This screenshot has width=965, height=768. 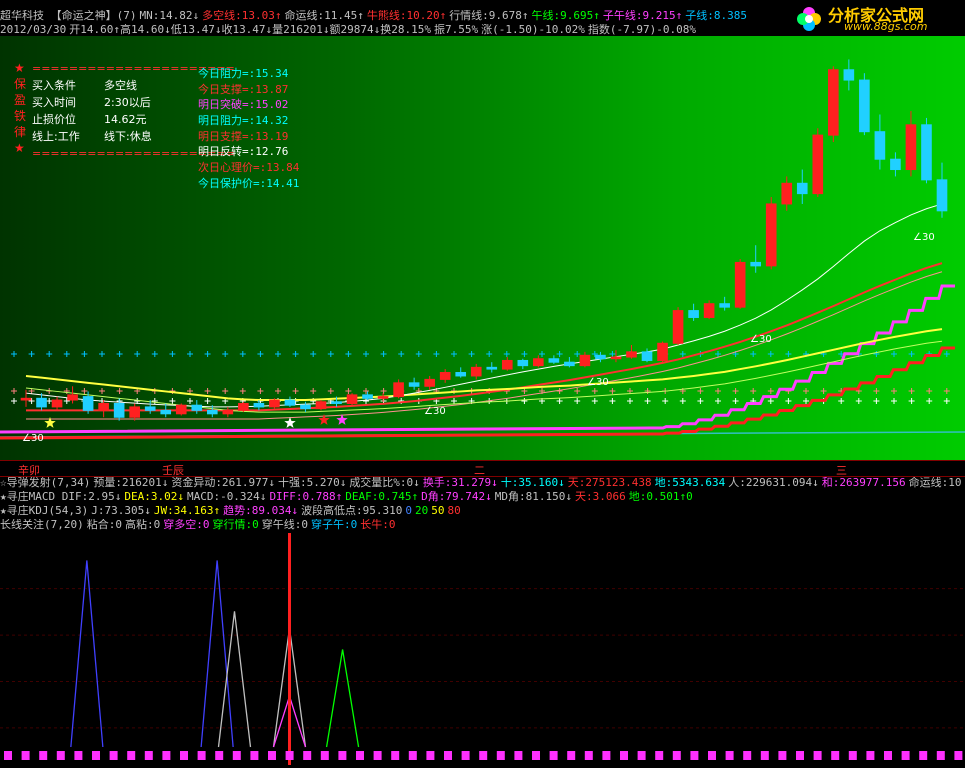 What do you see at coordinates (877, 18) in the screenshot?
I see `site-logo: 分析家公式网 www.88gs.com` at bounding box center [877, 18].